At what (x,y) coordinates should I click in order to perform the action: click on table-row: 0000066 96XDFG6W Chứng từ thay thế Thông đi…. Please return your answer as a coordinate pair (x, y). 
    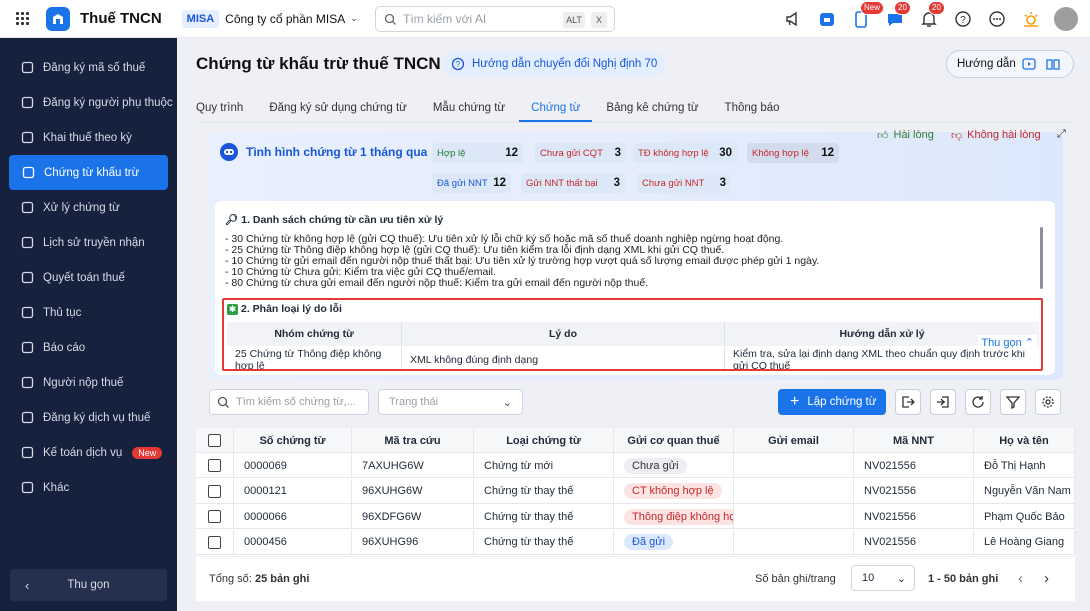
    Looking at the image, I should click on (635, 517).